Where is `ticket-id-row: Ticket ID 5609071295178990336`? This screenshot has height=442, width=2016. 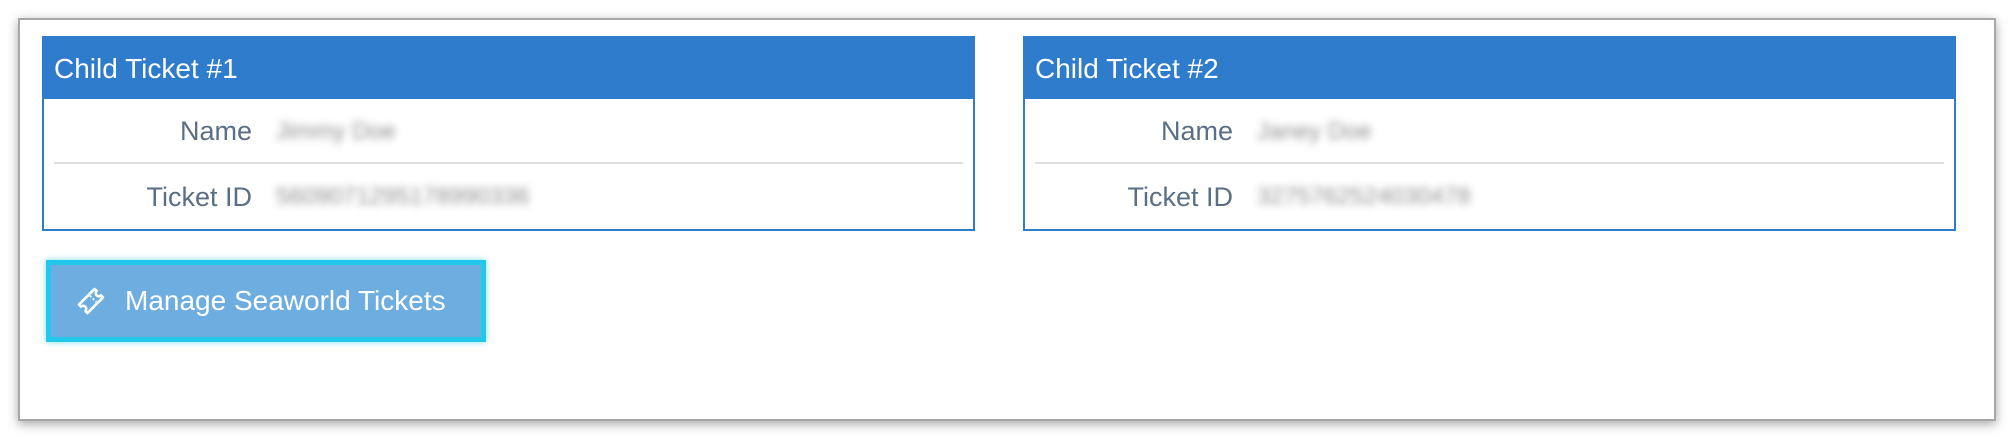
ticket-id-row: Ticket ID 5609071295178990336 is located at coordinates (508, 197).